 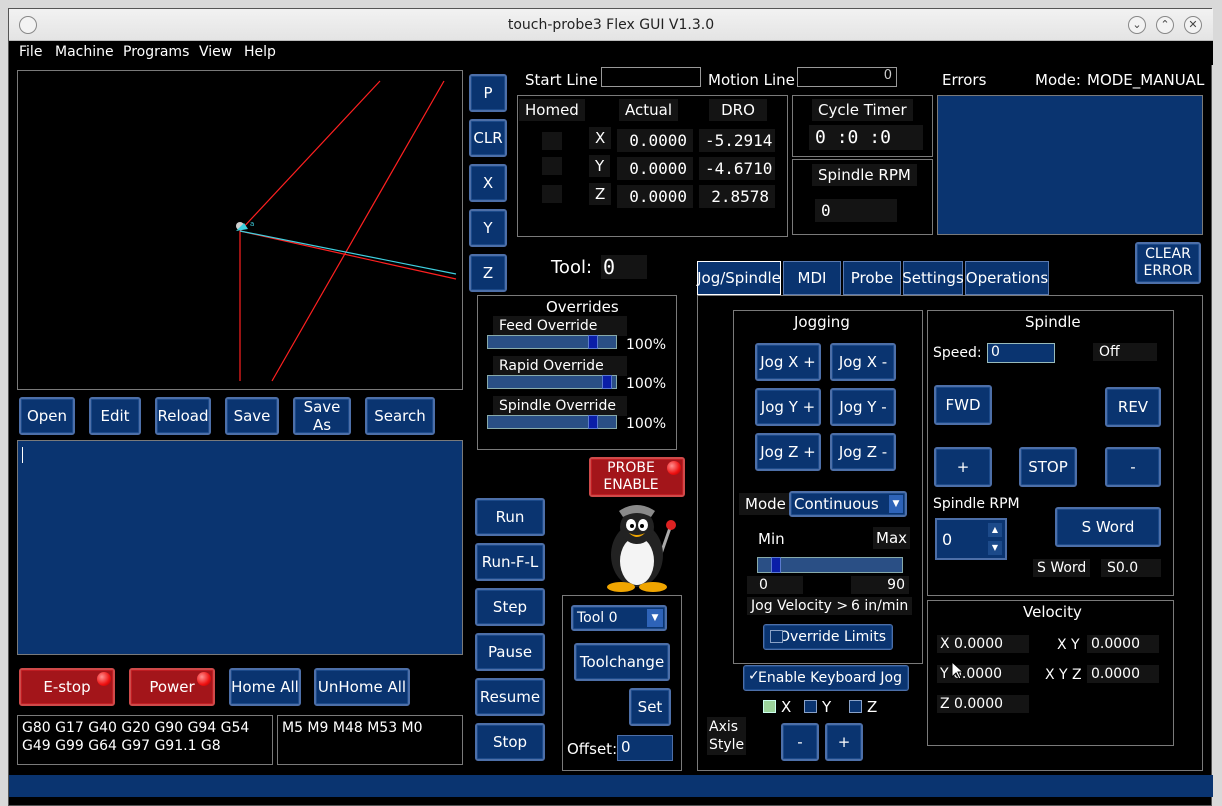 What do you see at coordinates (855, 706) in the screenshot?
I see `axis-z-checkbox` at bounding box center [855, 706].